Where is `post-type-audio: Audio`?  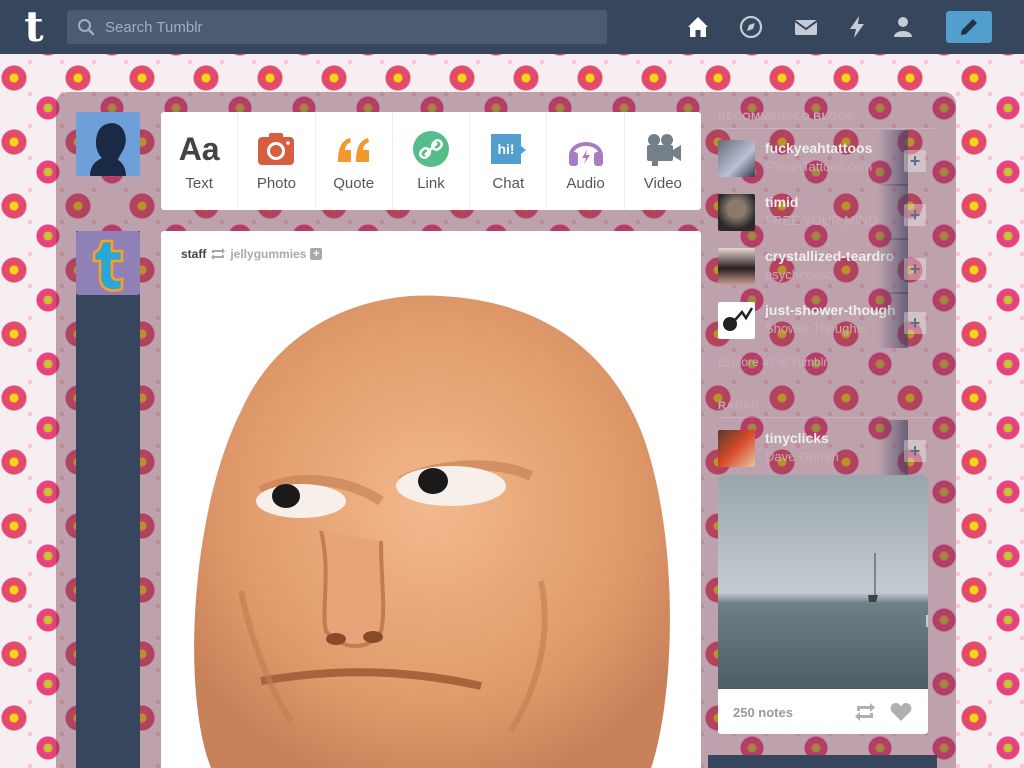
post-type-audio: Audio is located at coordinates (586, 161).